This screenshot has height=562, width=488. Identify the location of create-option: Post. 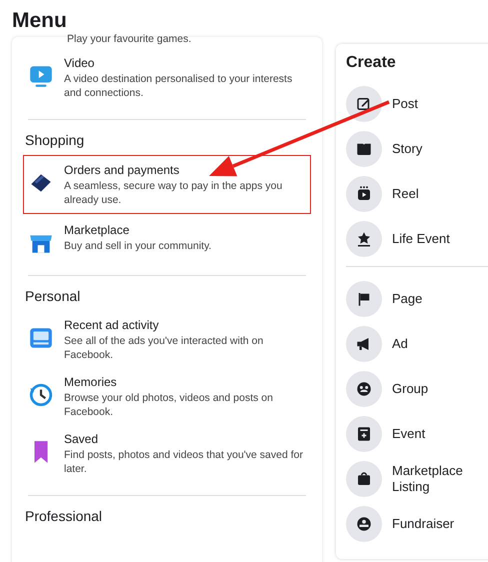
(432, 104).